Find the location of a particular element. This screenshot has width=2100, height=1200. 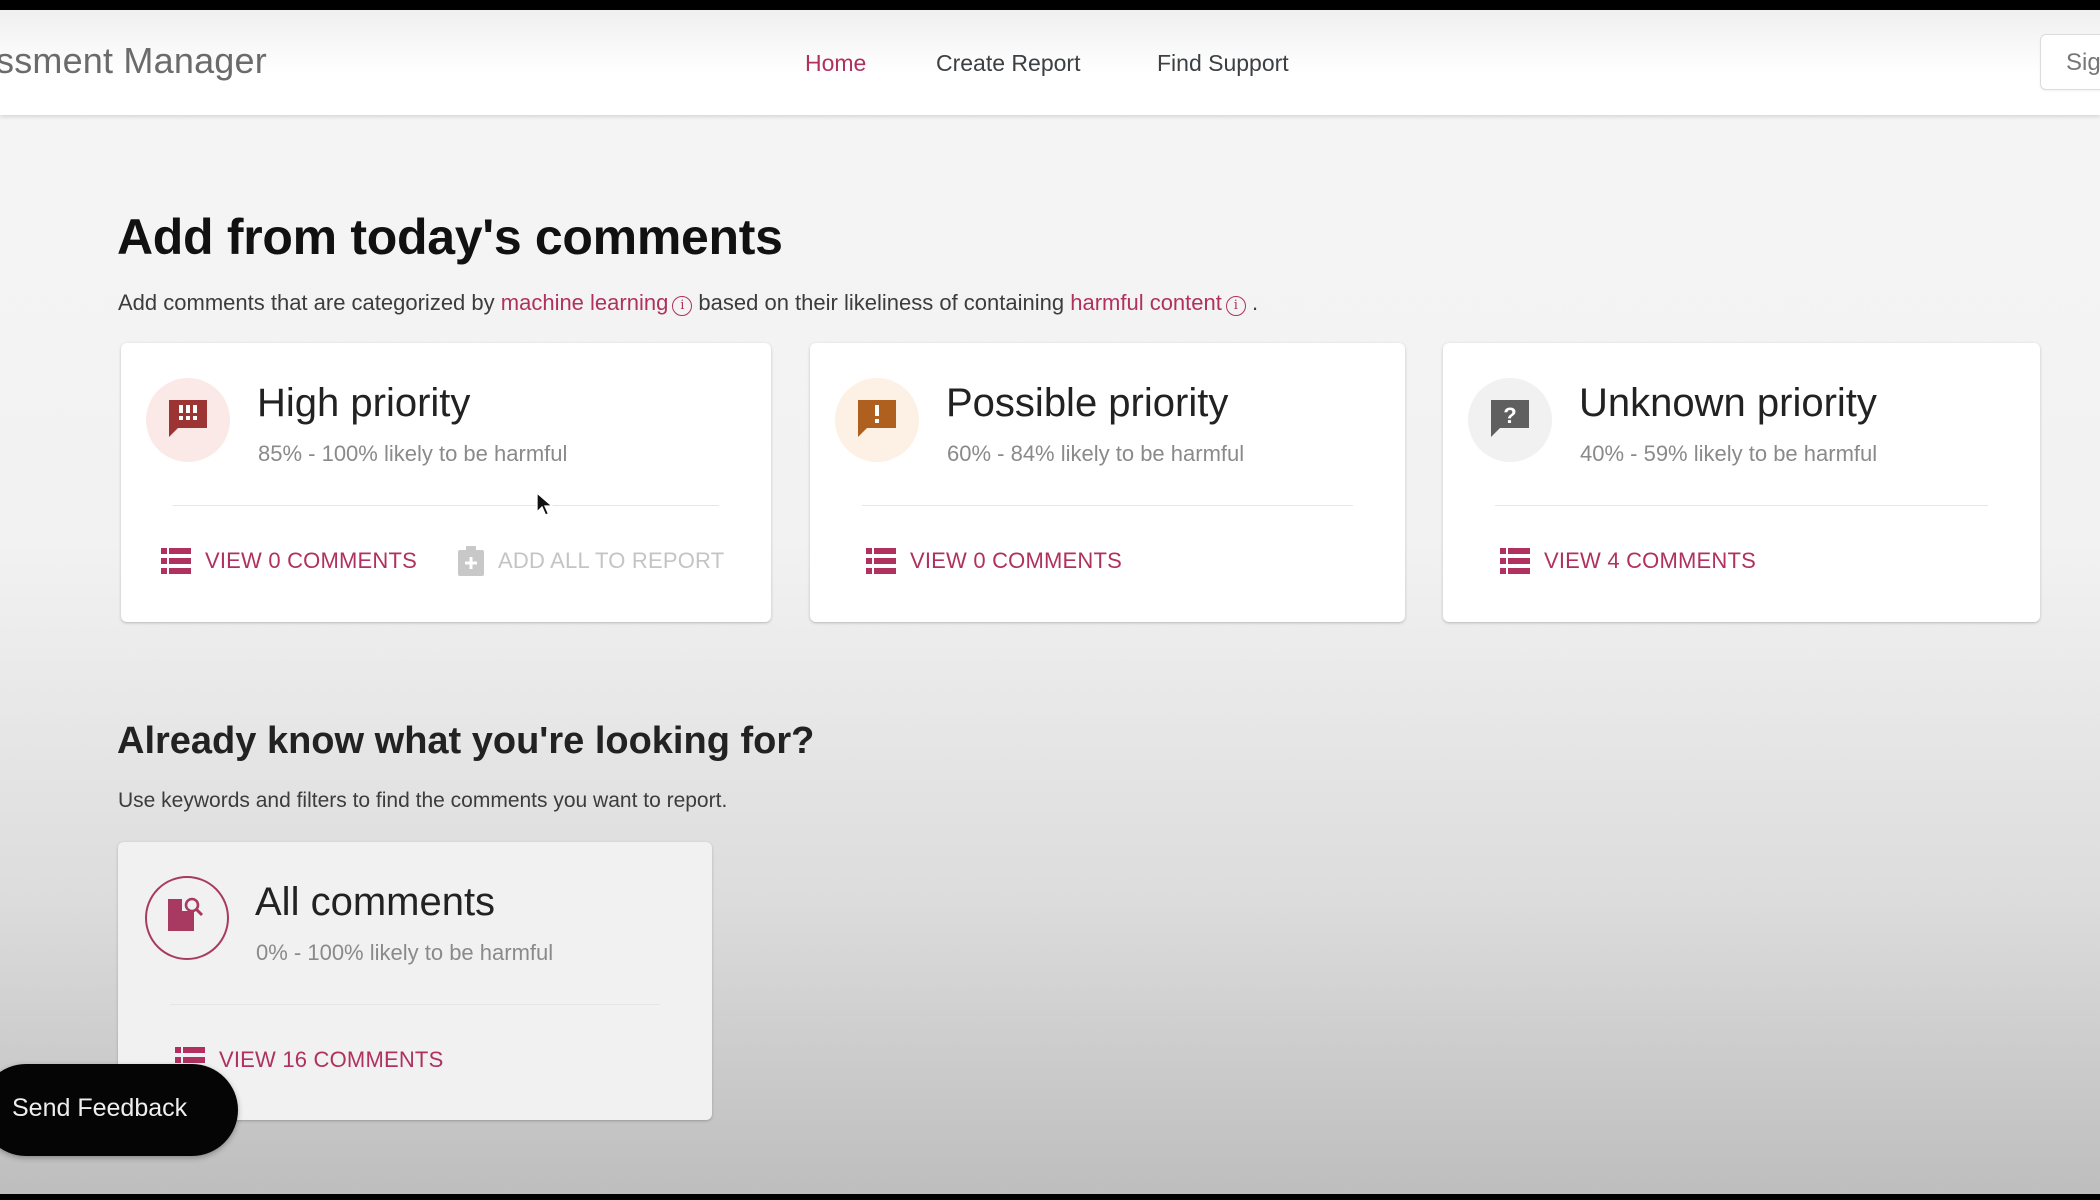

card-title: Possible priority is located at coordinates (1087, 403).